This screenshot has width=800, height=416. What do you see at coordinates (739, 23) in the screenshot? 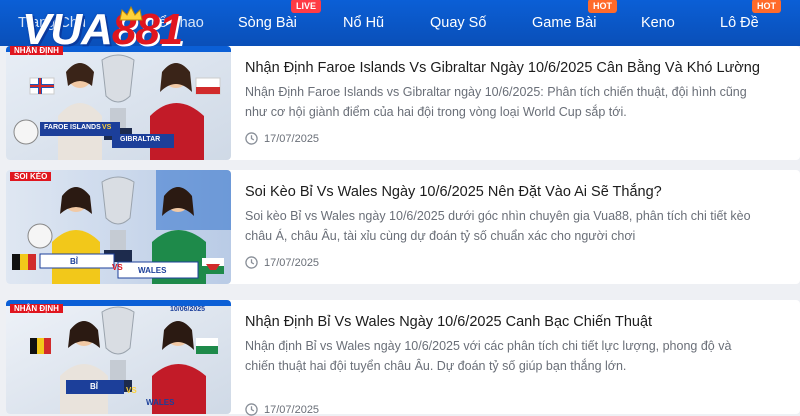
I see `nav-label: Lô Đề` at bounding box center [739, 23].